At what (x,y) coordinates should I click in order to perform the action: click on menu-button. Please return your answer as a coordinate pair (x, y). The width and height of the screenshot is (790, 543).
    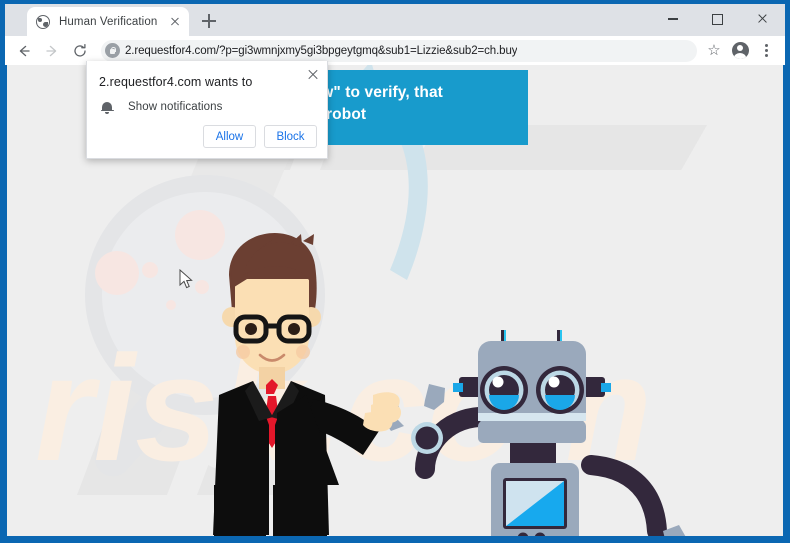
    Looking at the image, I should click on (766, 51).